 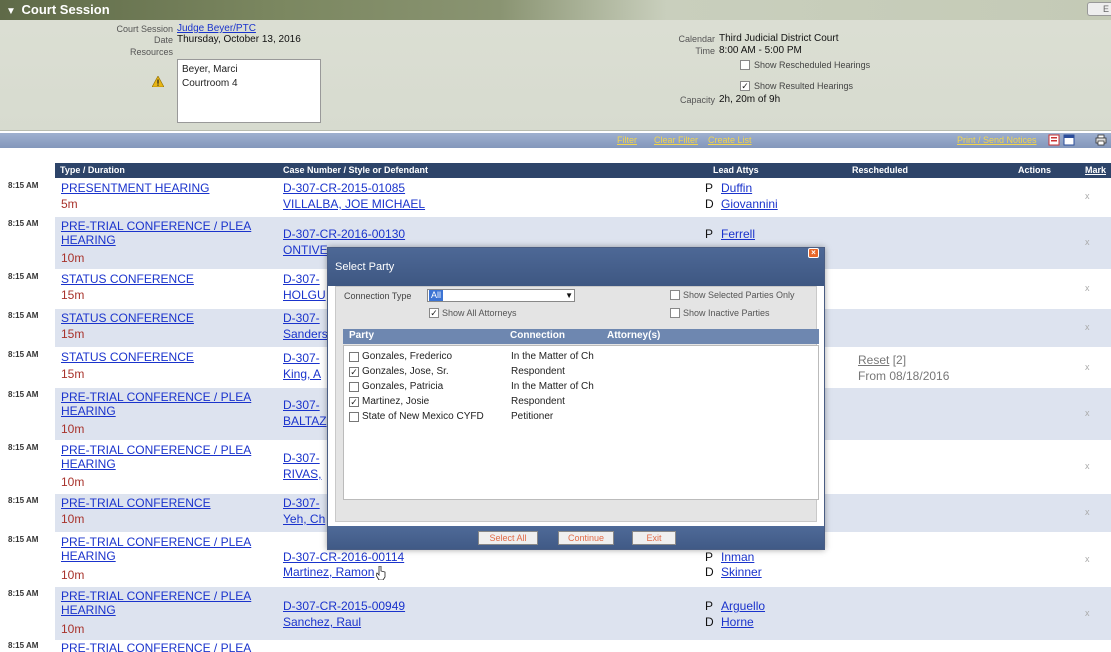 I want to click on column-header-rescheduled: Rescheduled, so click(x=880, y=170).